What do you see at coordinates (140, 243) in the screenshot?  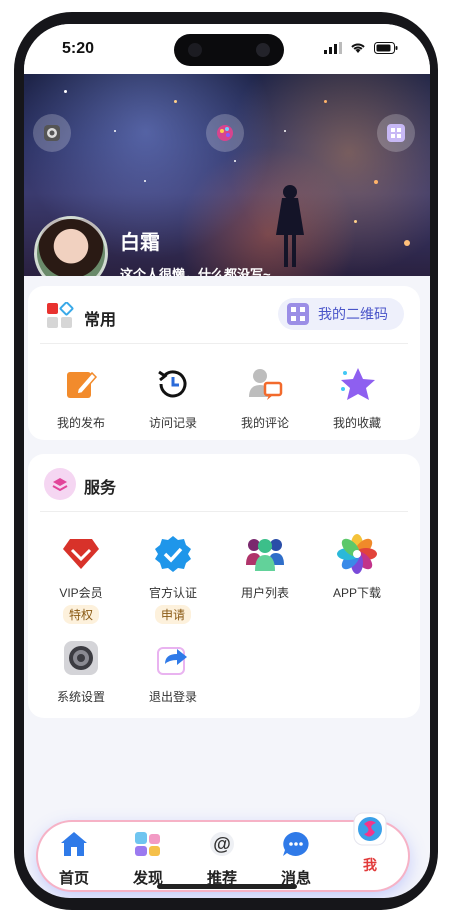 I see `user-name: 白霜` at bounding box center [140, 243].